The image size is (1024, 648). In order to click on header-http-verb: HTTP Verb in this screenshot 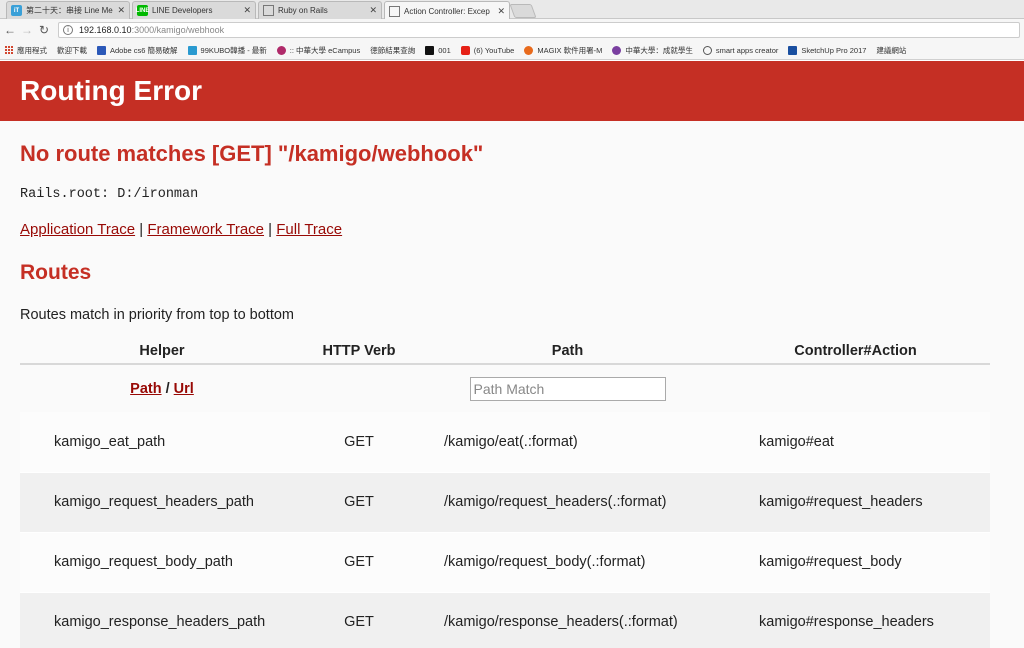, I will do `click(359, 352)`.